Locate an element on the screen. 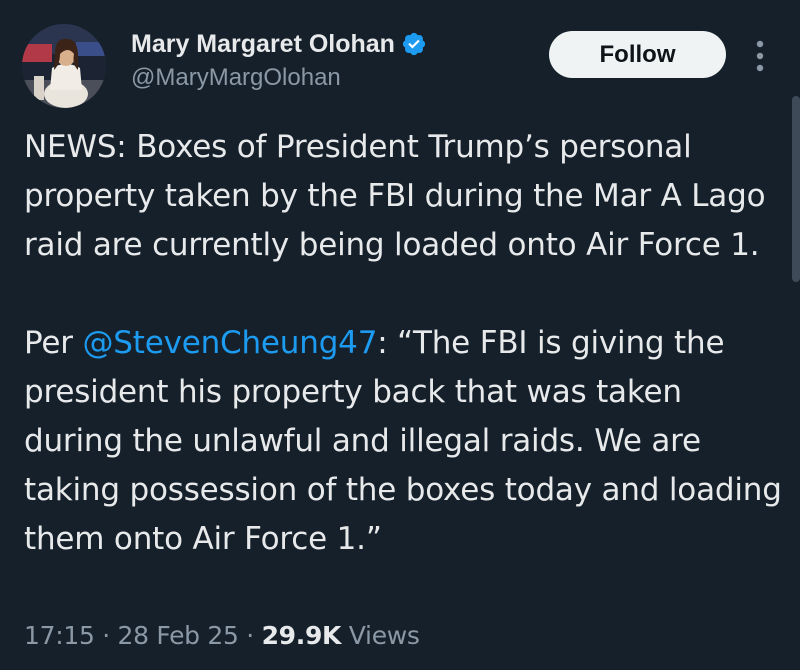  author-block: Mary Margaret Olohan @MaryMargOlohan is located at coordinates (279, 59).